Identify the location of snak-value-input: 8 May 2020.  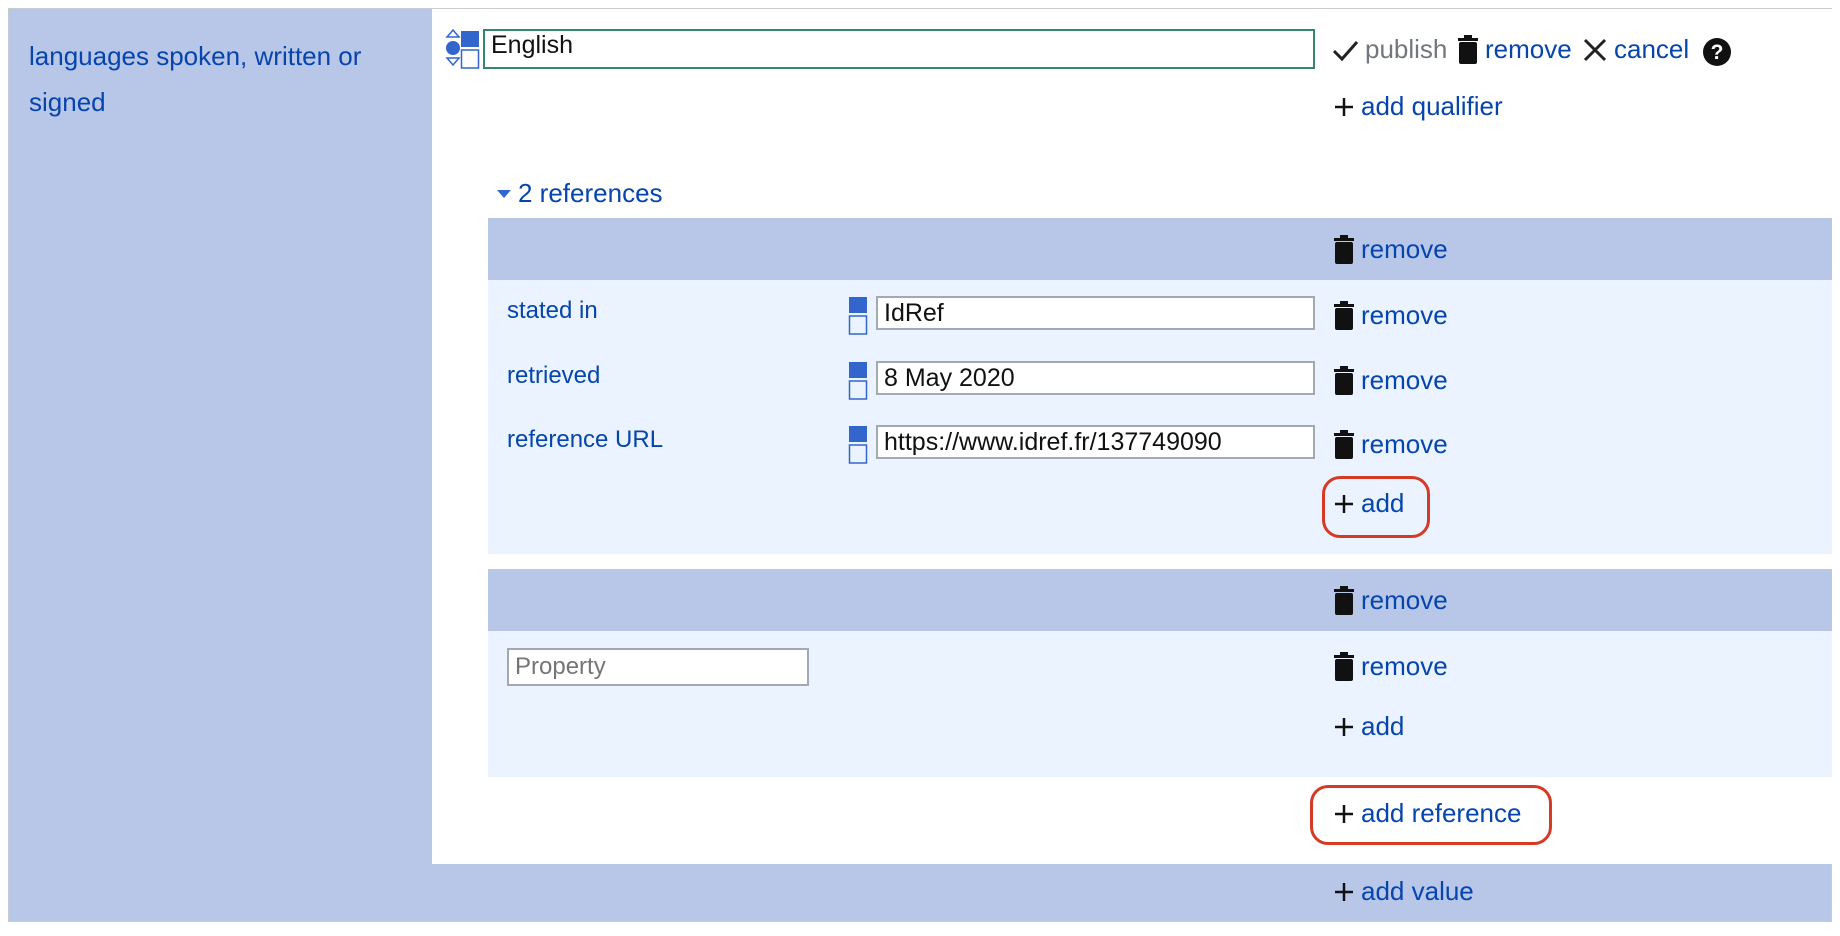
(1095, 378).